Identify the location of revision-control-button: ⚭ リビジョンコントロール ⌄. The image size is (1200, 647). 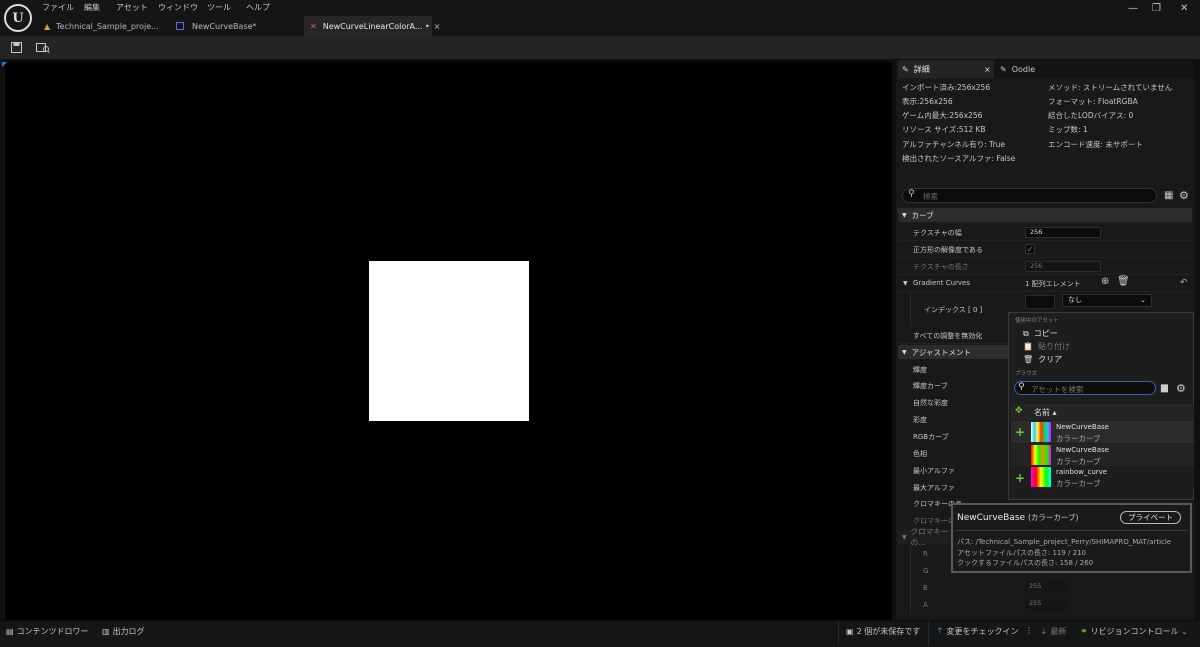
(1133, 631).